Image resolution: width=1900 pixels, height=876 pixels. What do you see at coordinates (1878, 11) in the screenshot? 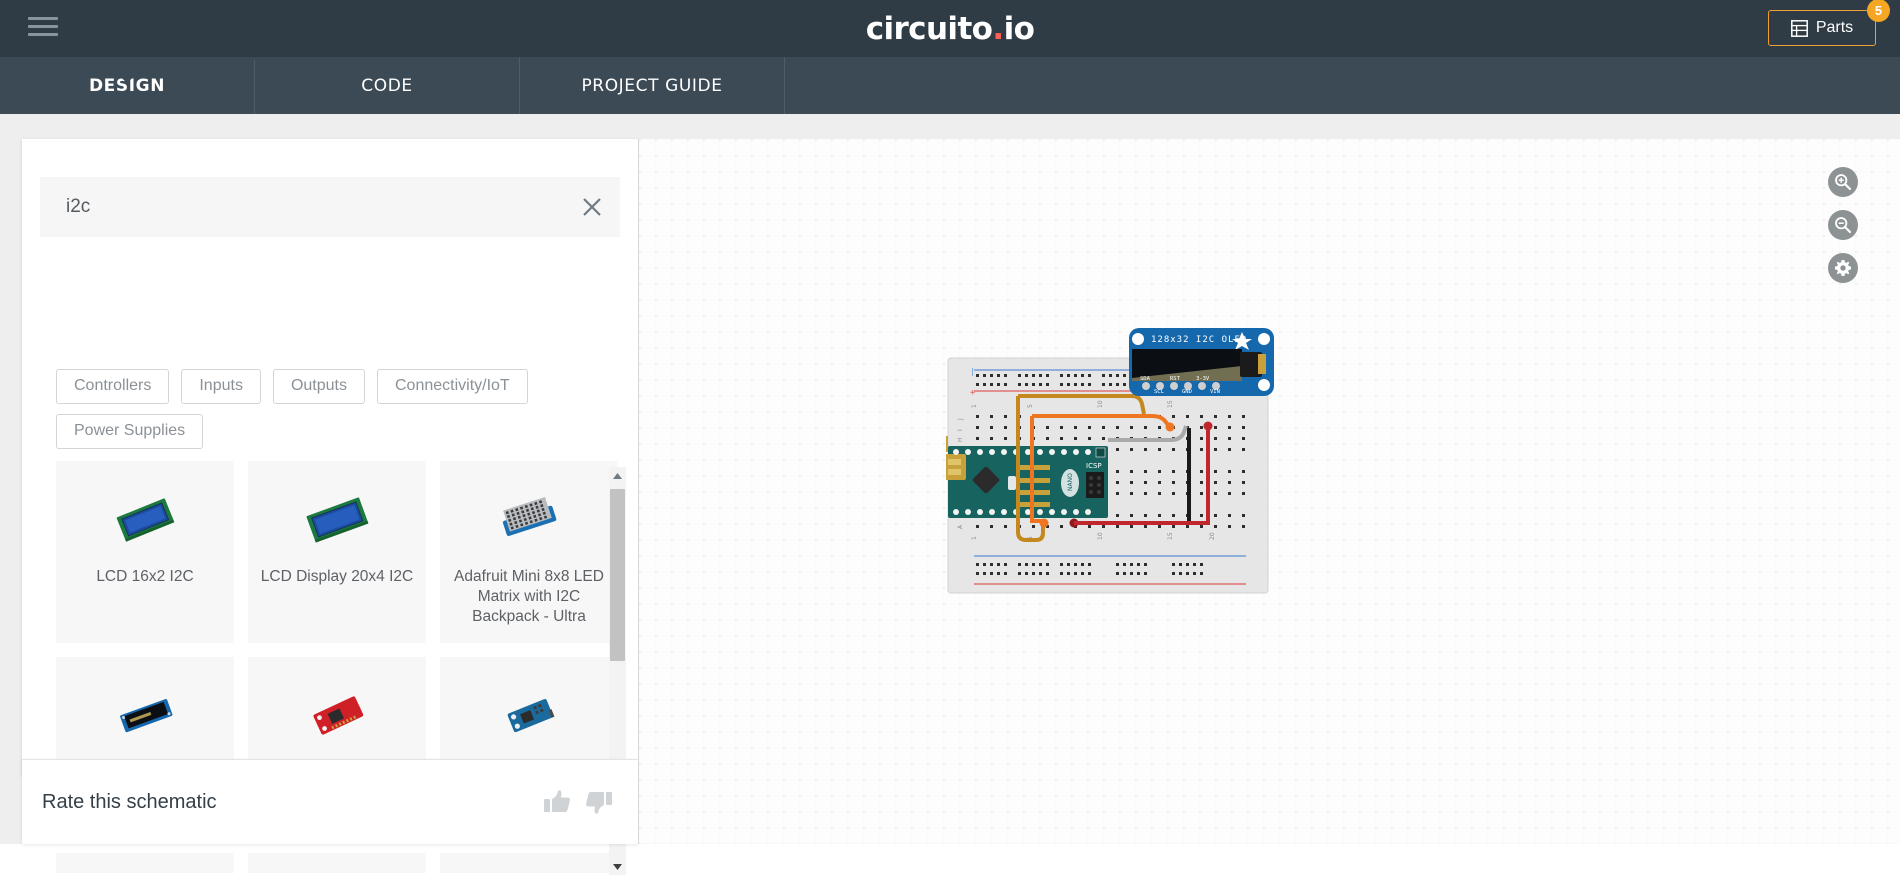
I see `parts-count-badge: 5` at bounding box center [1878, 11].